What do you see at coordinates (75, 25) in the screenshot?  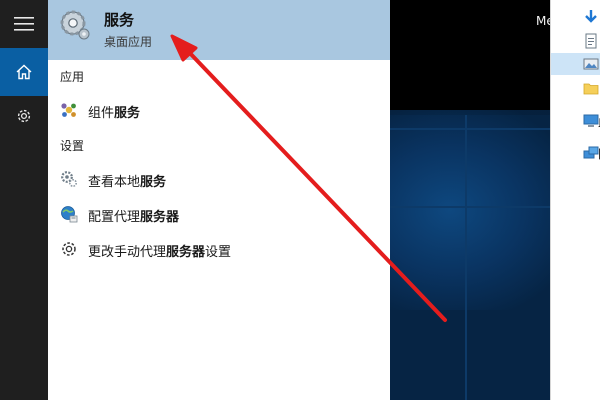 I see `gear-services-icon` at bounding box center [75, 25].